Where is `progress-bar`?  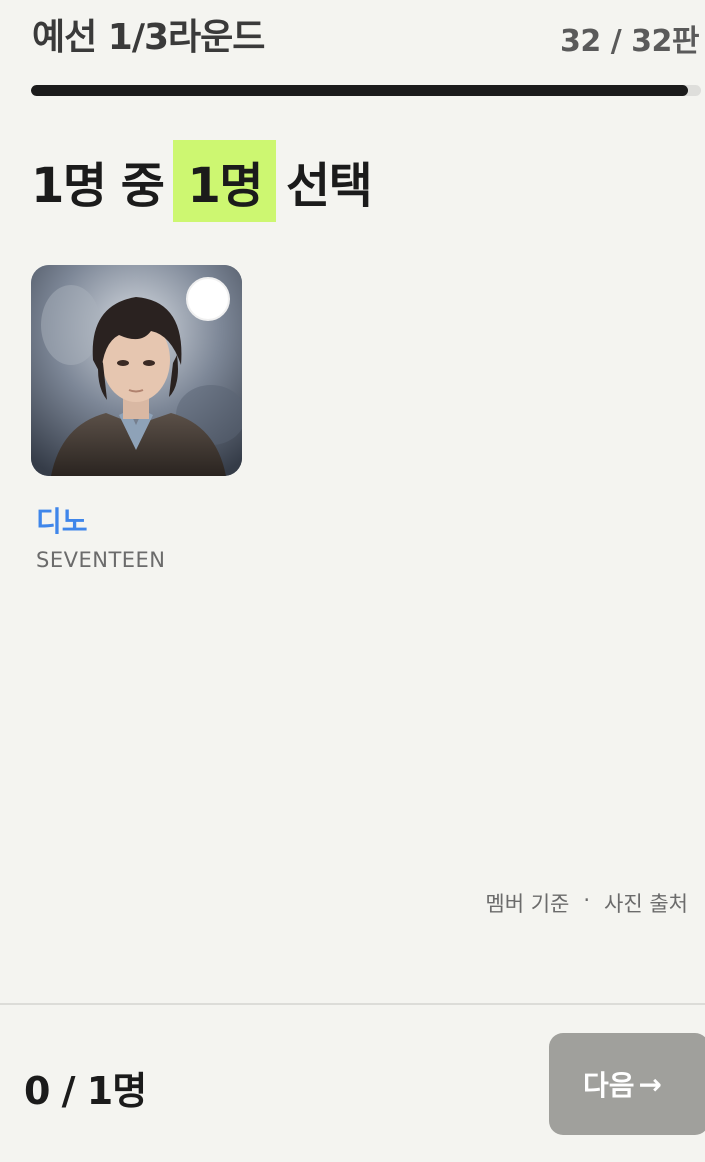
progress-bar is located at coordinates (366, 90).